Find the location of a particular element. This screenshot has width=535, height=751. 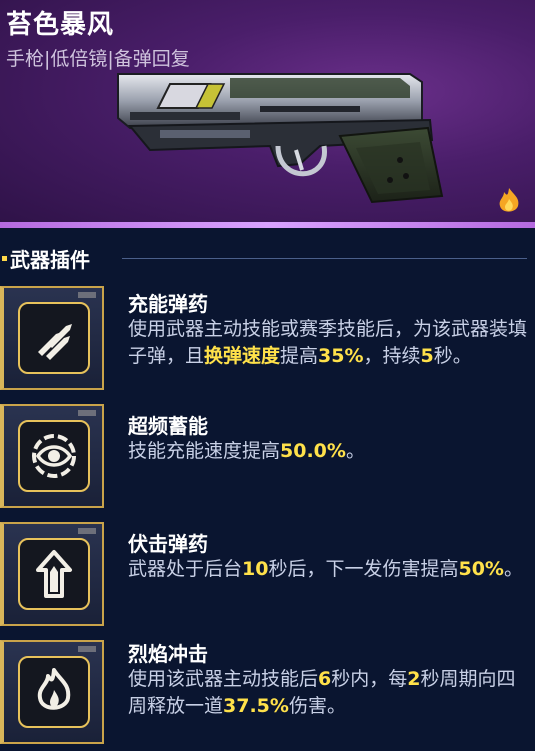

highlight-value: 10 is located at coordinates (255, 569).